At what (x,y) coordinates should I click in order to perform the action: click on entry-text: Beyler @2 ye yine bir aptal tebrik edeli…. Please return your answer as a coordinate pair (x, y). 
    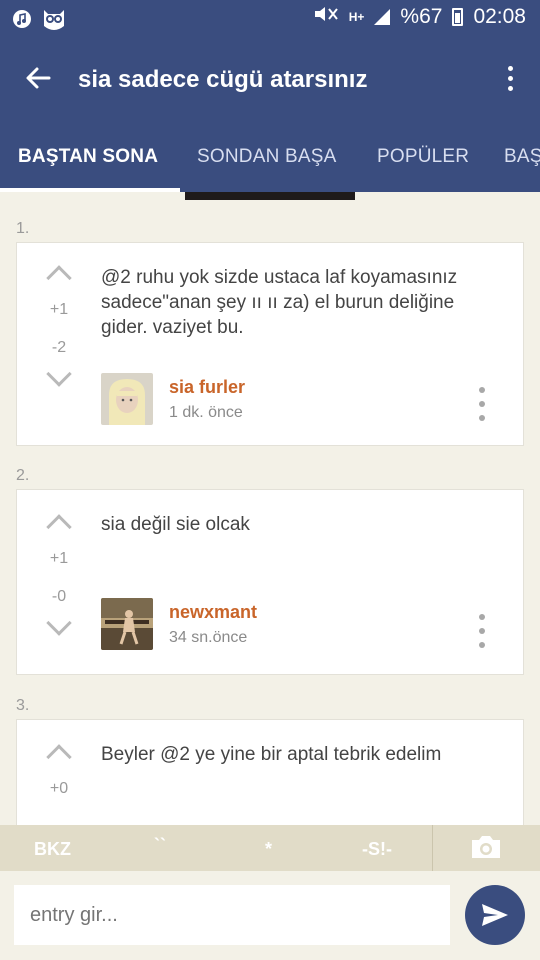
    Looking at the image, I should click on (271, 754).